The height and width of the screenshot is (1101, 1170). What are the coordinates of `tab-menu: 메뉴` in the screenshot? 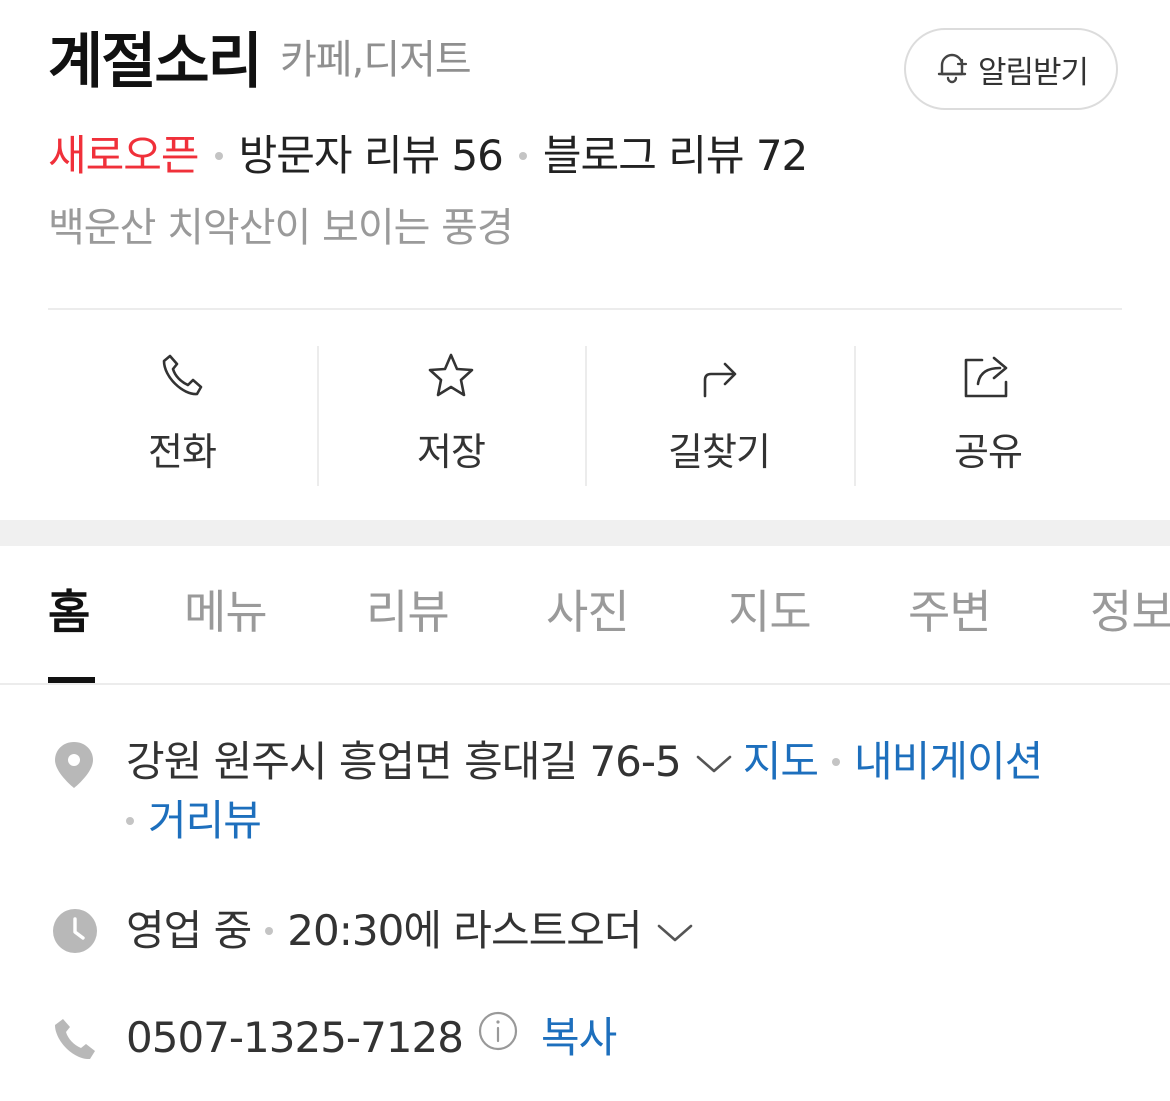 It's located at (226, 612).